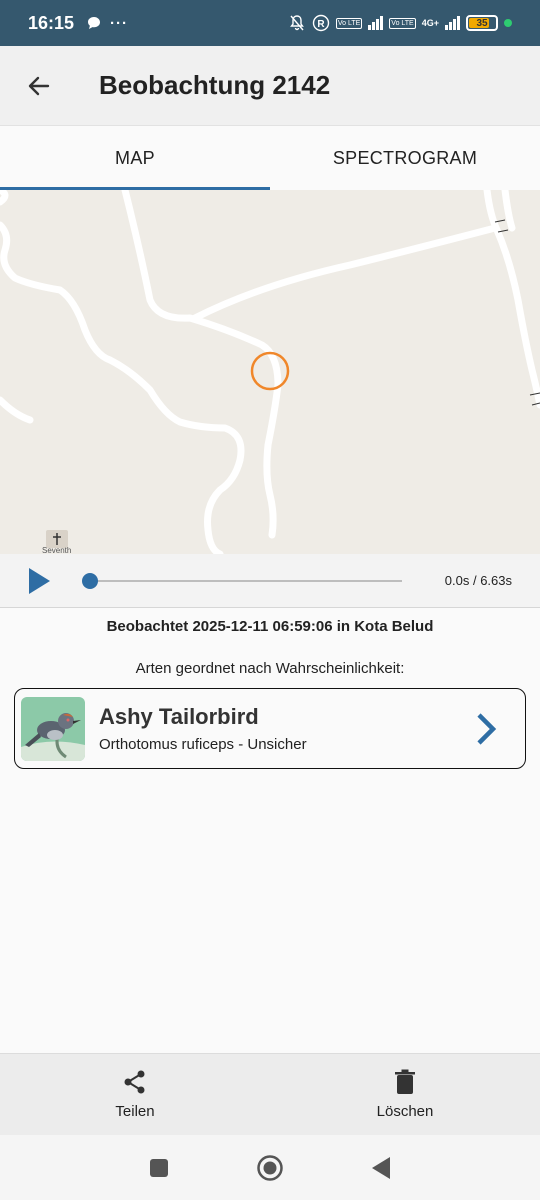 This screenshot has height=1200, width=540. I want to click on tab-bar: MAP SPECTROGRAM, so click(270, 158).